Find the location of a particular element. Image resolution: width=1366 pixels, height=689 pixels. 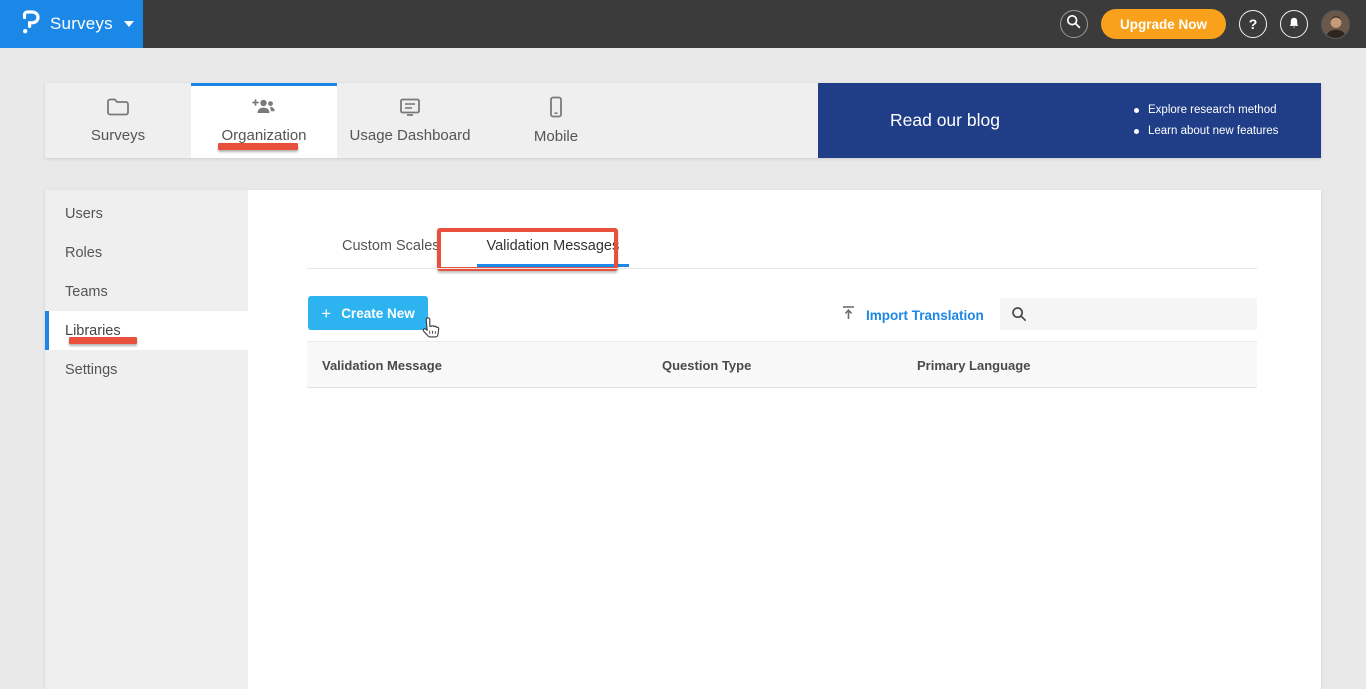

topbar-actions: Upgrade Now ? is located at coordinates (1204, 24).